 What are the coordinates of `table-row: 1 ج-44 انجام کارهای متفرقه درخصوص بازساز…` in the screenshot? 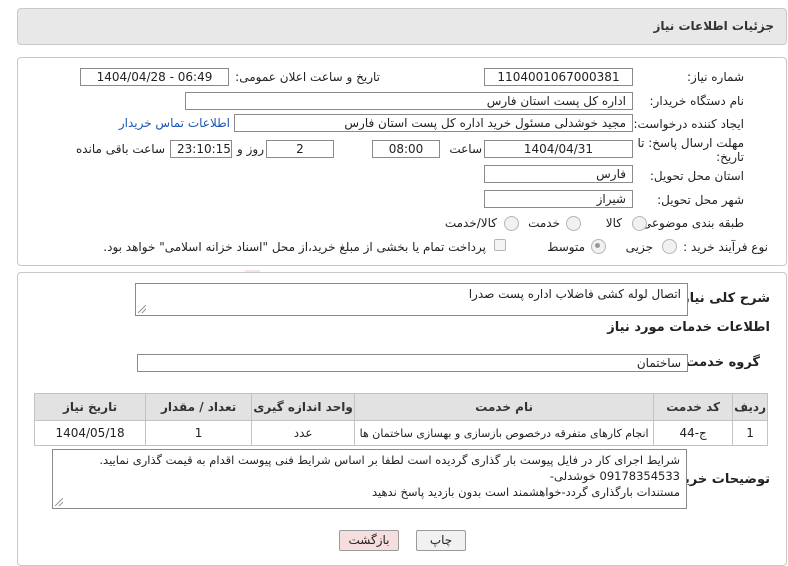 It's located at (400, 433).